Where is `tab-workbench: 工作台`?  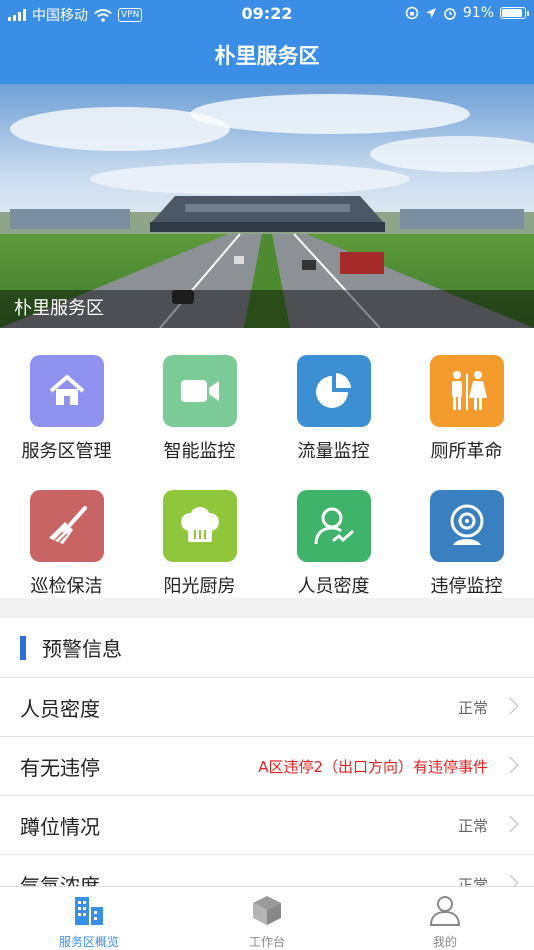
tab-workbench: 工作台 is located at coordinates (267, 918).